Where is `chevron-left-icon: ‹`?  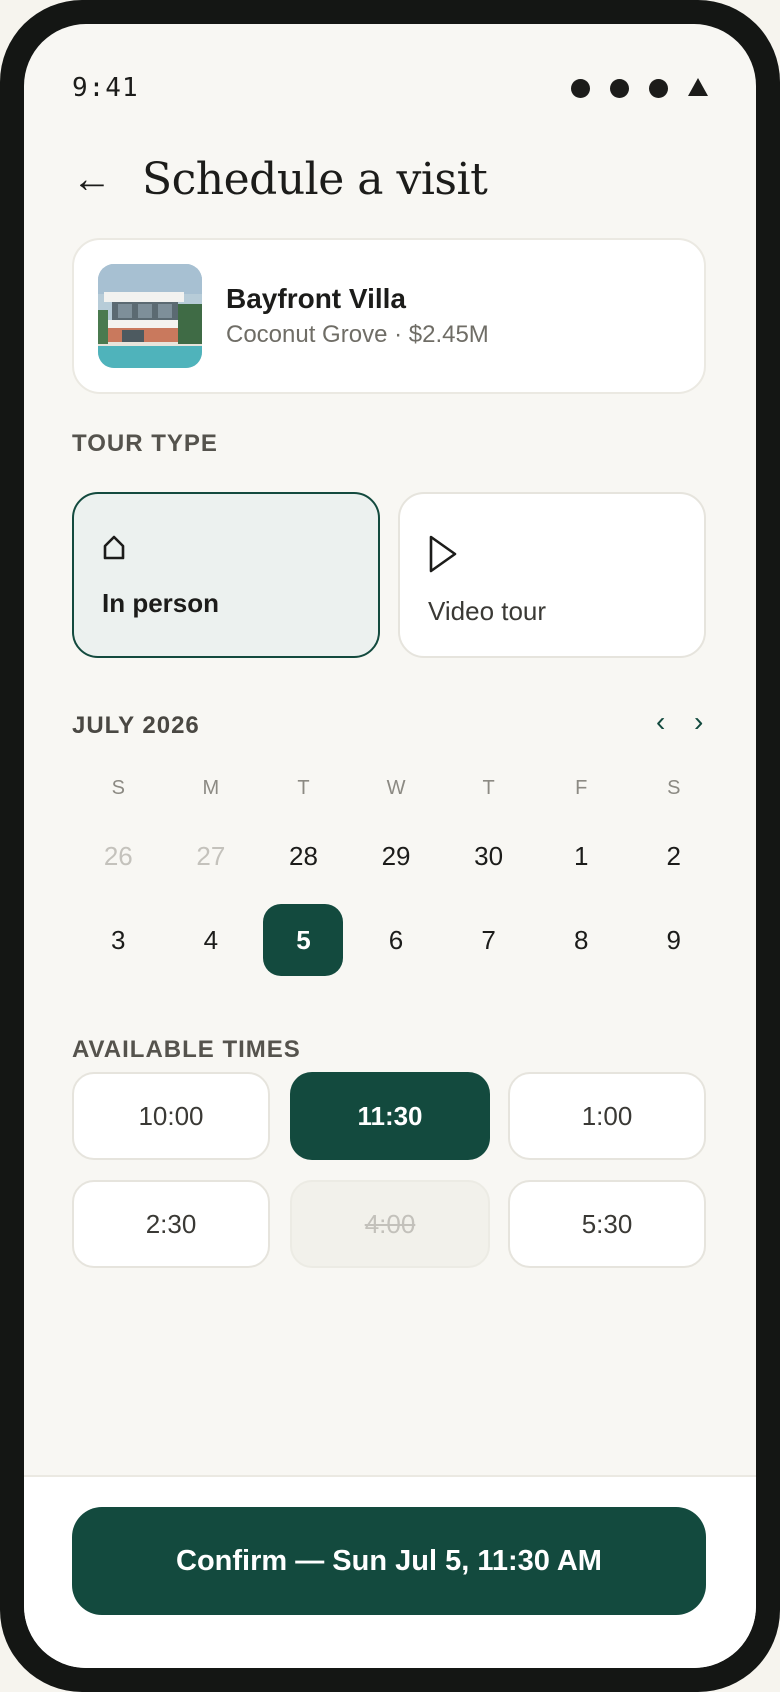 chevron-left-icon: ‹ is located at coordinates (660, 722).